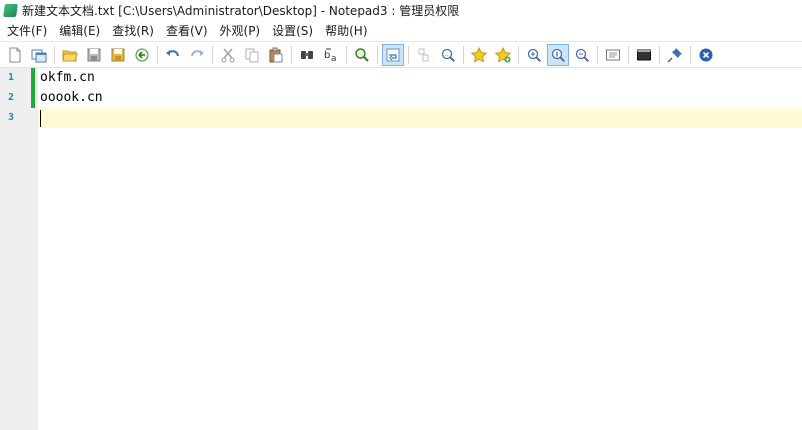 Image resolution: width=802 pixels, height=430 pixels. Describe the element at coordinates (39, 55) in the screenshot. I see `new-window-icon` at that location.